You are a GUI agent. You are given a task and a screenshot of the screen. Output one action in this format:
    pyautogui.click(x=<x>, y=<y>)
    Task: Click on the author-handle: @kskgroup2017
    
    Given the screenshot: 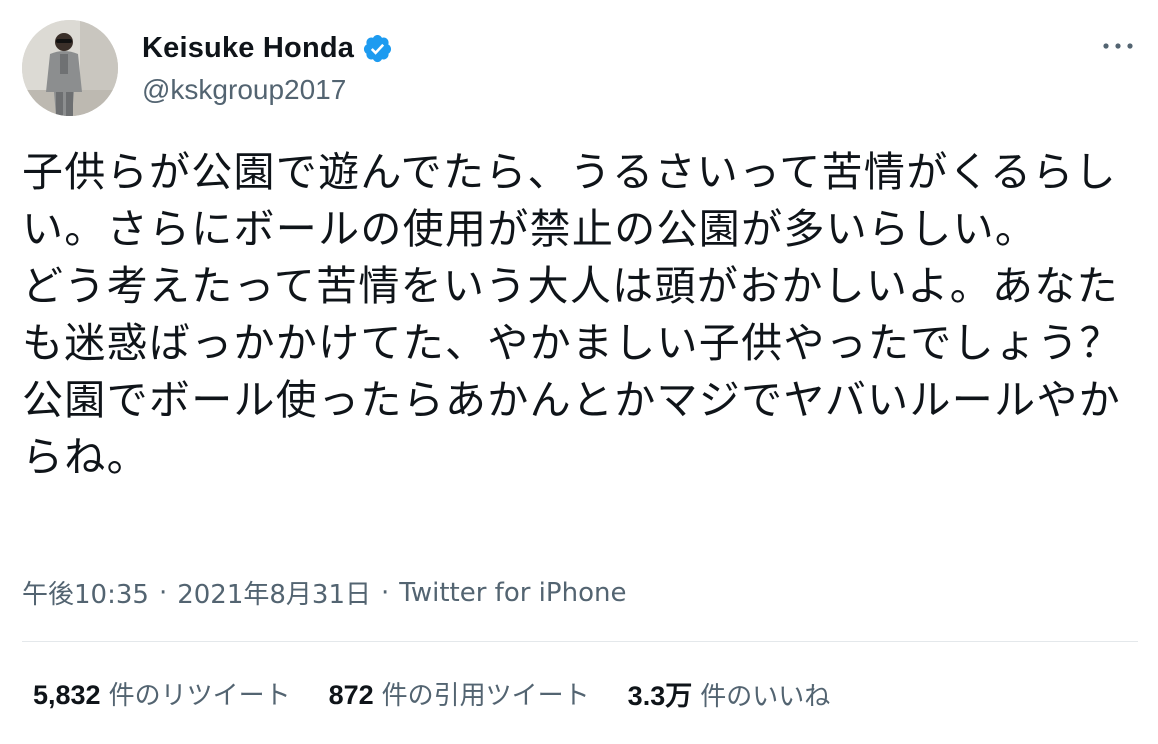 What is the action you would take?
    pyautogui.click(x=244, y=90)
    